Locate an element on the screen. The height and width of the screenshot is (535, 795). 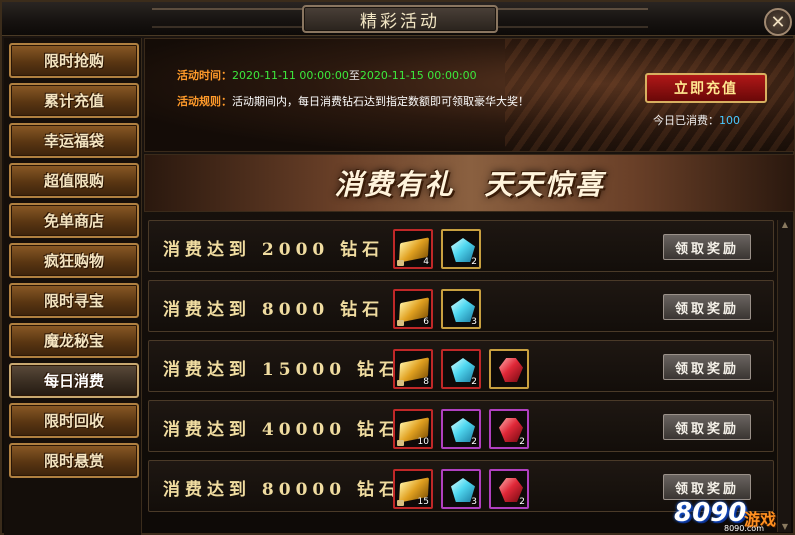
sidebar-item-lucky-bag: 幸运福袋 is located at coordinates (74, 140).